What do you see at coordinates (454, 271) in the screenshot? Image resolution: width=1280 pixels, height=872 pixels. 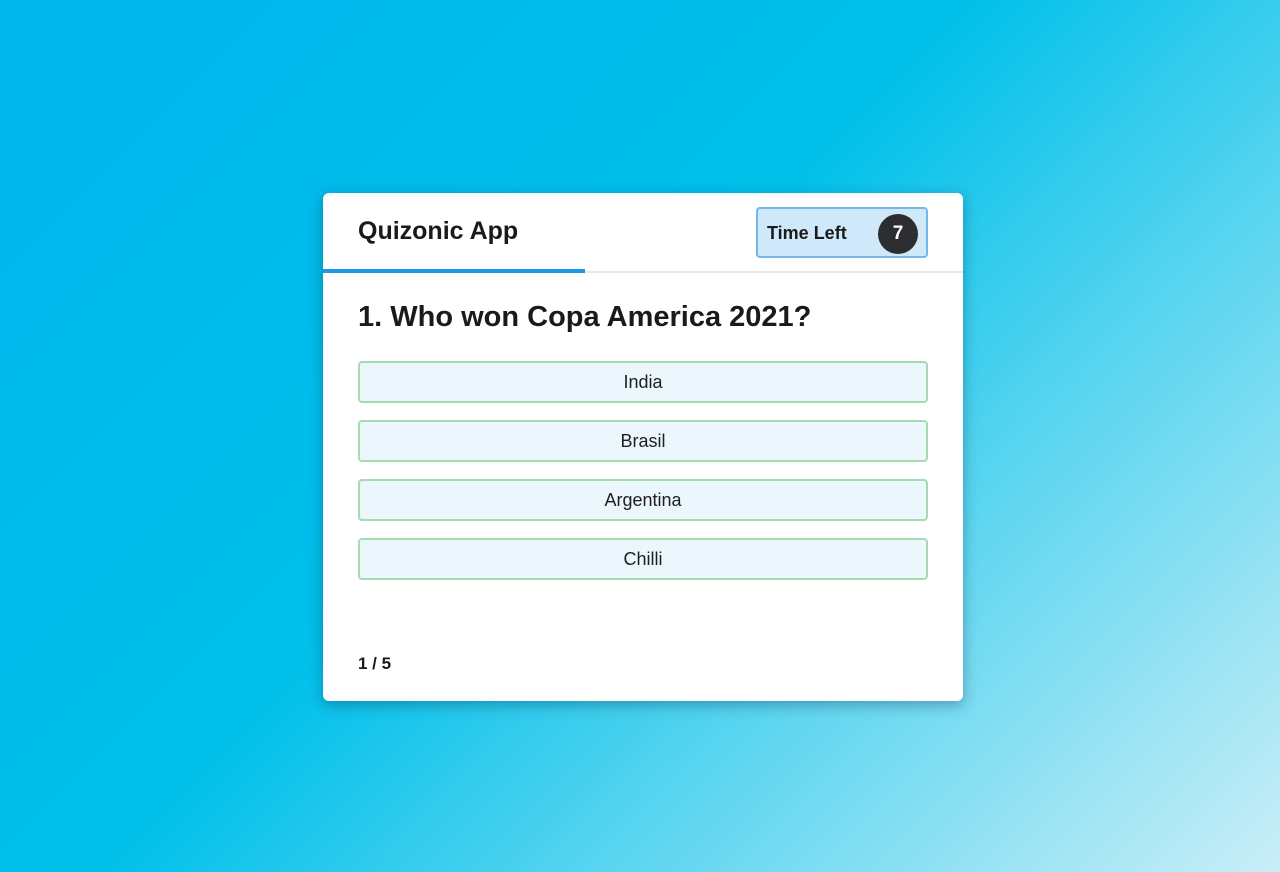 I see `quiz-progress-bar` at bounding box center [454, 271].